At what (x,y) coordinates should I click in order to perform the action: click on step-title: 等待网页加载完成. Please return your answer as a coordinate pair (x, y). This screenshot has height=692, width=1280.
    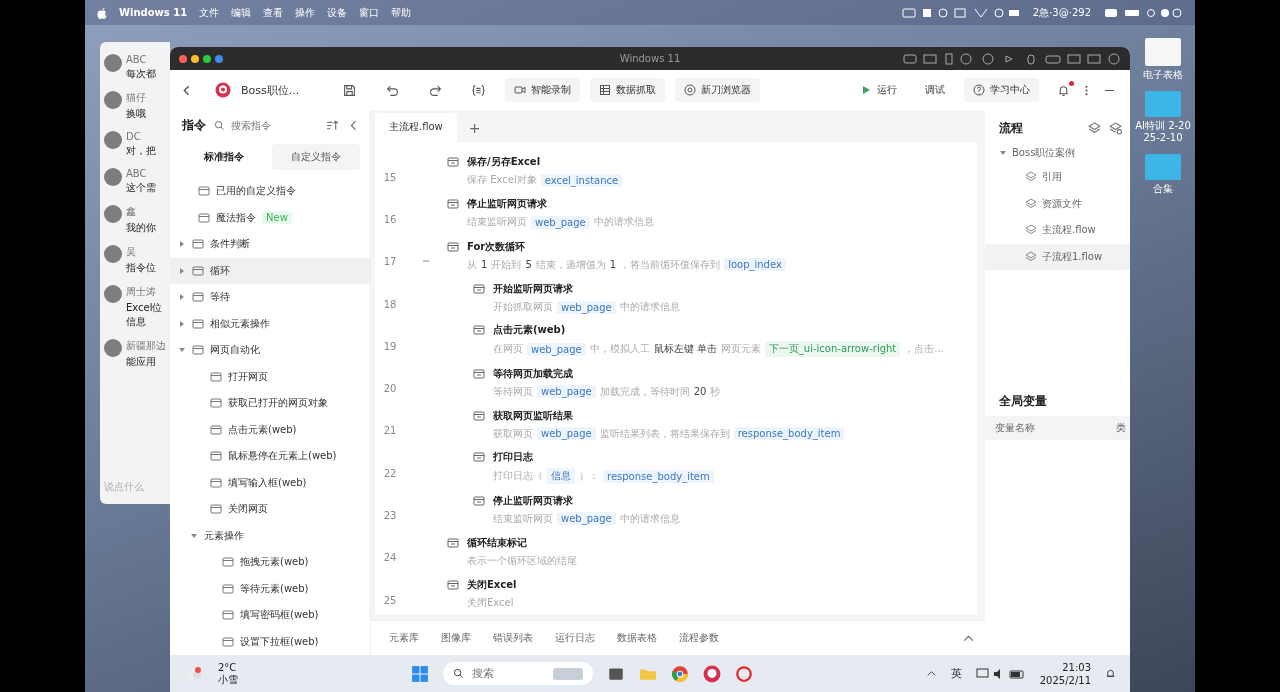
    Looking at the image, I should click on (607, 373).